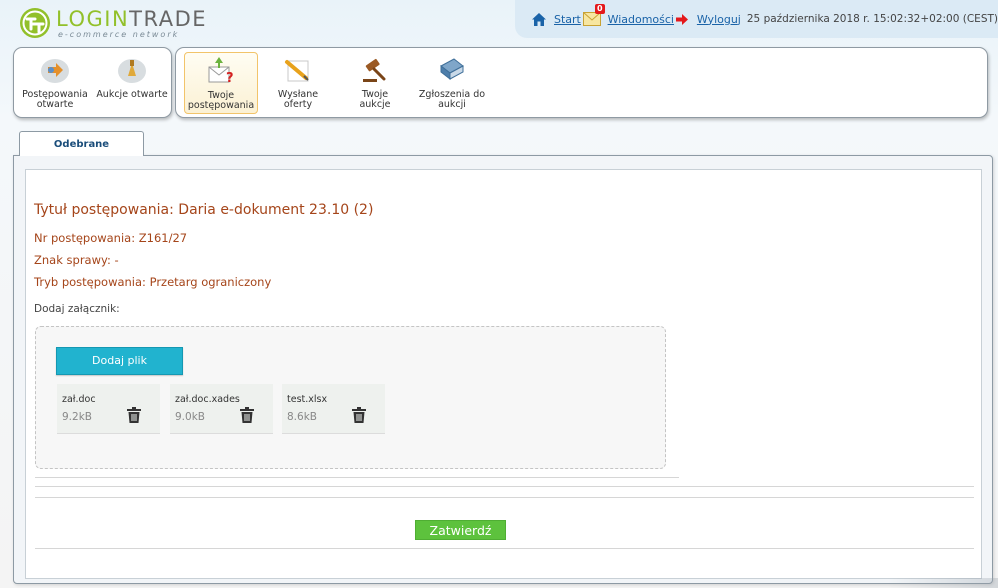 The image size is (998, 588). I want to click on tab-received: Odebrane, so click(81, 143).